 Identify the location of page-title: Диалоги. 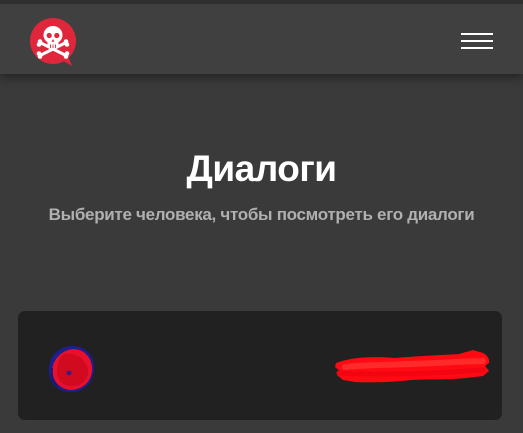
(261, 168).